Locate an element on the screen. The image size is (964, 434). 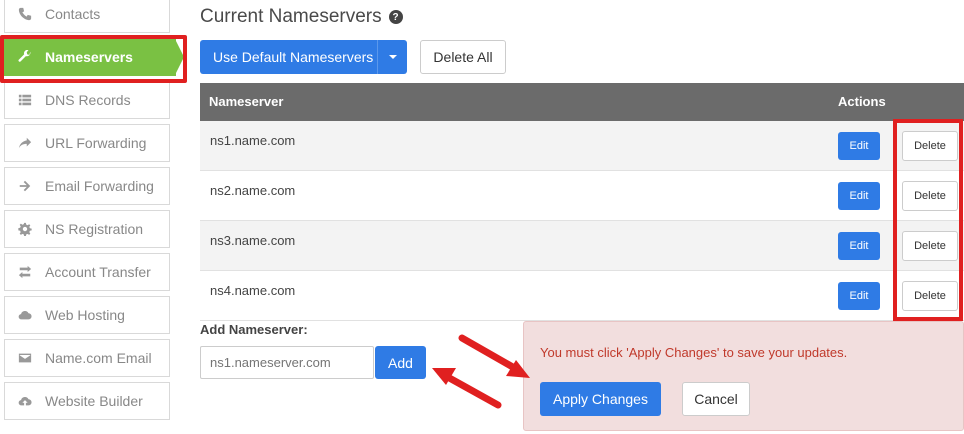
annotation-arrows is located at coordinates (481, 371).